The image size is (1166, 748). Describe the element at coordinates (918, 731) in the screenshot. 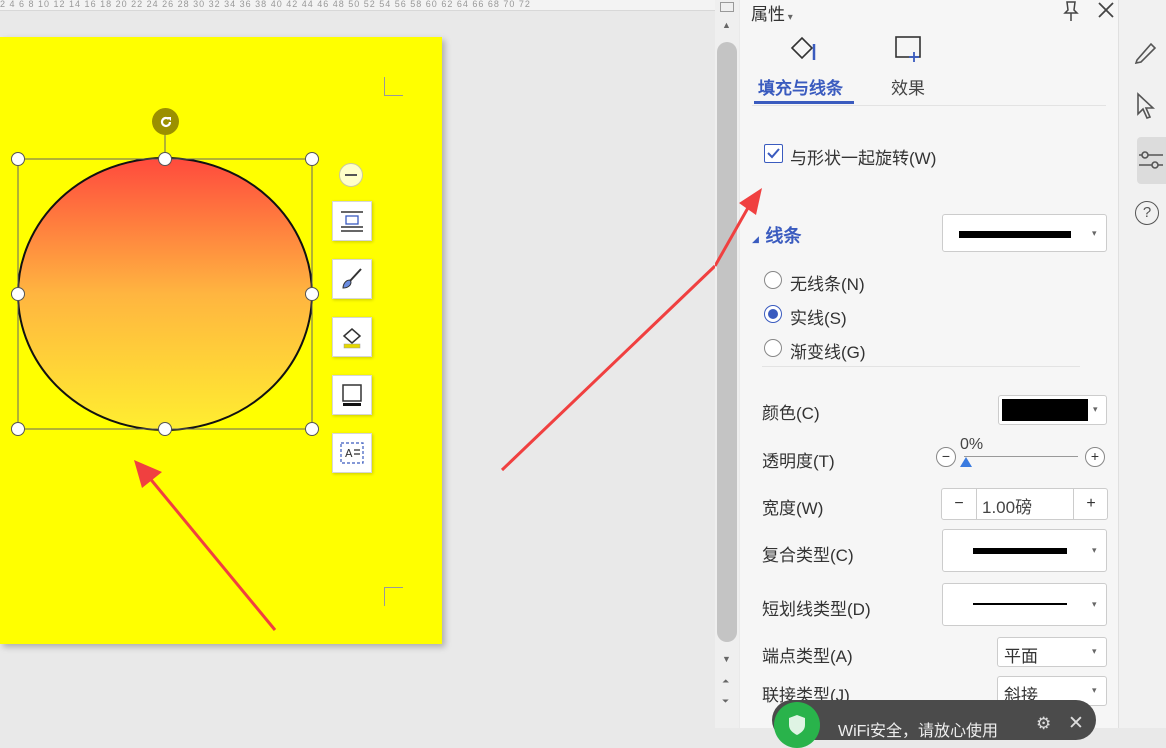

I see `toast-text: WiFi安全，请放心使用` at that location.